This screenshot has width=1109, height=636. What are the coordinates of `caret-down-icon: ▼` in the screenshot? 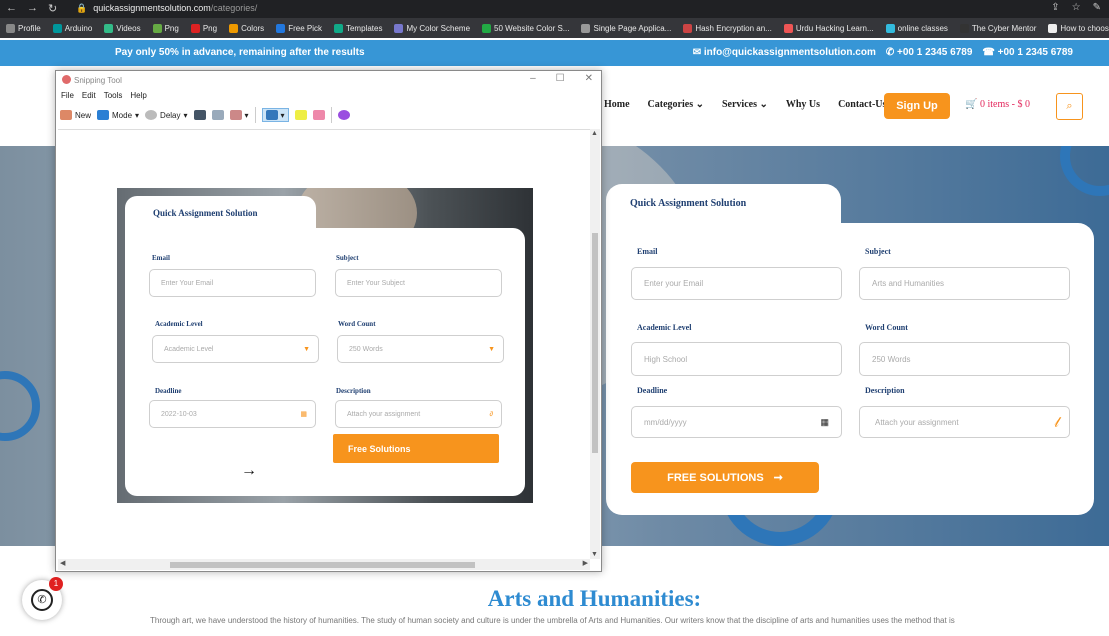 It's located at (306, 349).